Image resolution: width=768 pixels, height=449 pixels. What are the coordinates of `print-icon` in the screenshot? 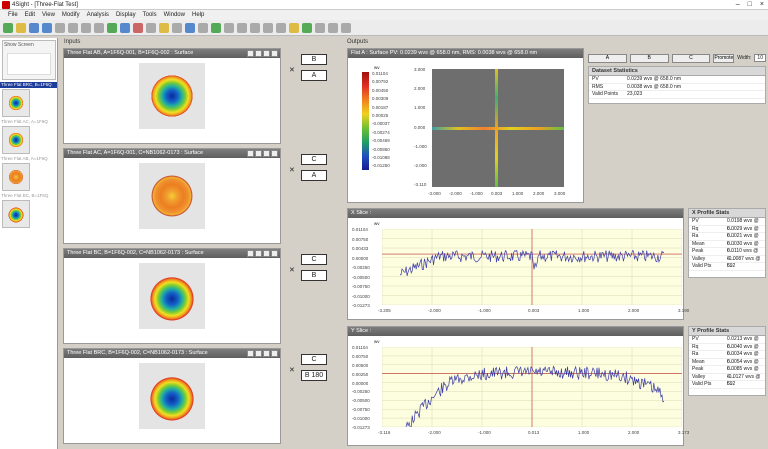 It's located at (60, 27).